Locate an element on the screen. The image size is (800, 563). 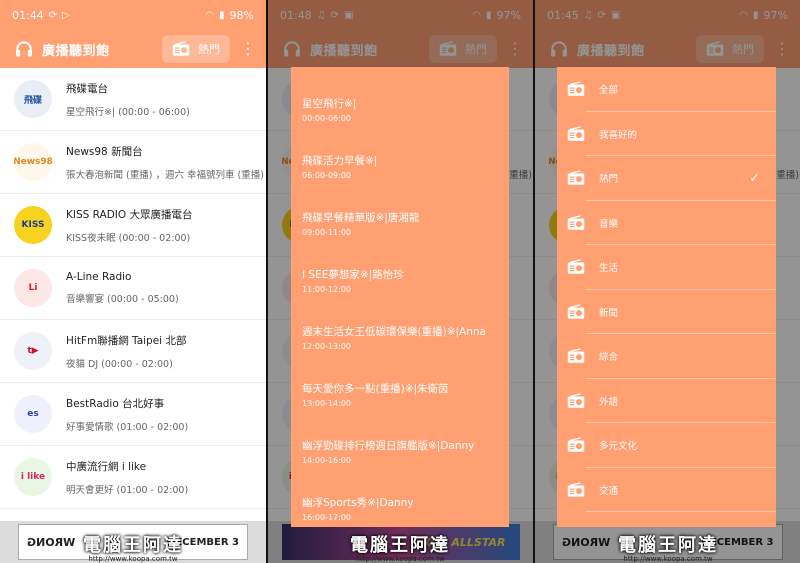
program-title: 幽浮Sports秀※|Danny is located at coordinates (358, 503).